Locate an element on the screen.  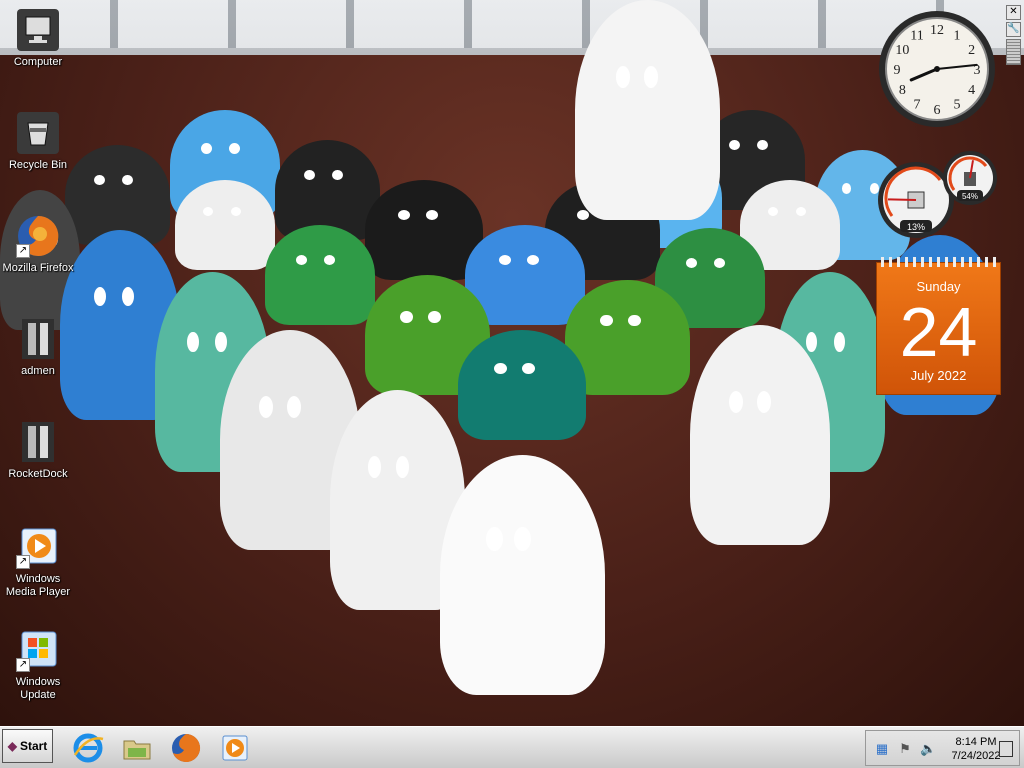
desktop-icon-windows-media-player: ↗ Windows Media Player is located at coordinates (38, 562).